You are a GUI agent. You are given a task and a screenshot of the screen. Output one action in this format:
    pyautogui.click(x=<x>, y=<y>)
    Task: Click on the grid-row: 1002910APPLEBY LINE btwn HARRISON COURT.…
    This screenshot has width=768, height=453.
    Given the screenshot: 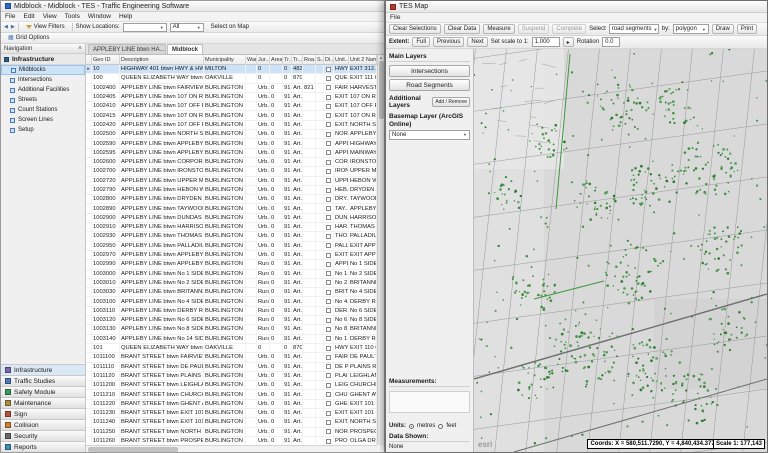 What is the action you would take?
    pyautogui.click(x=231, y=228)
    